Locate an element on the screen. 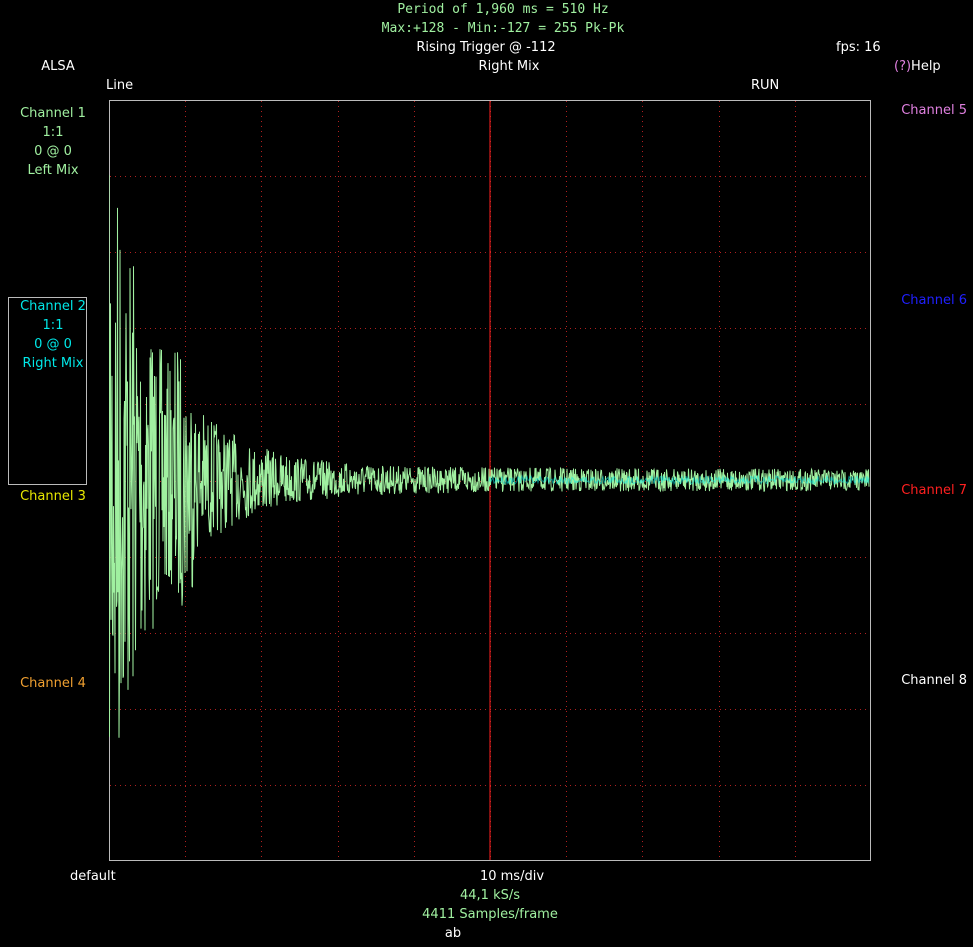  sample-rate: 44,1 kS/s is located at coordinates (490, 895).